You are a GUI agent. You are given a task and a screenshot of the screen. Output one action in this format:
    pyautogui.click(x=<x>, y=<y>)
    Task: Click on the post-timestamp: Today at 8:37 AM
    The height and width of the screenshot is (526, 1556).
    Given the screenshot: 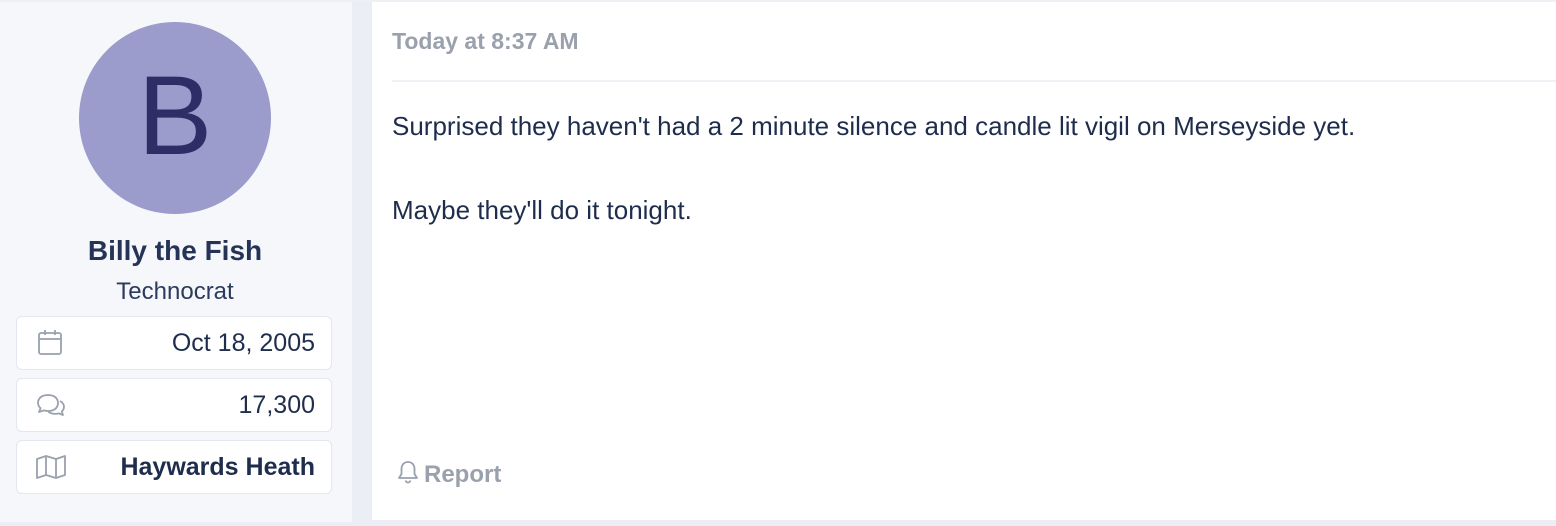 What is the action you would take?
    pyautogui.click(x=485, y=41)
    